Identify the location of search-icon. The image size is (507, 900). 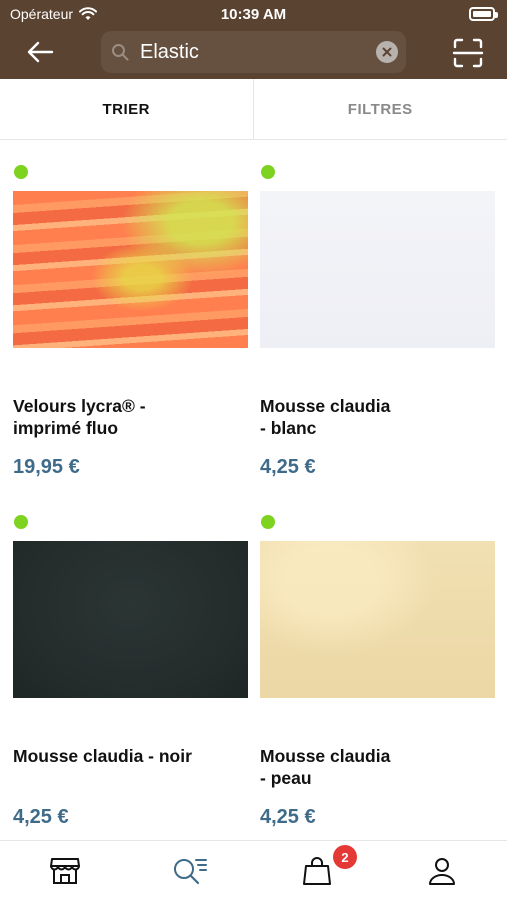
(120, 52).